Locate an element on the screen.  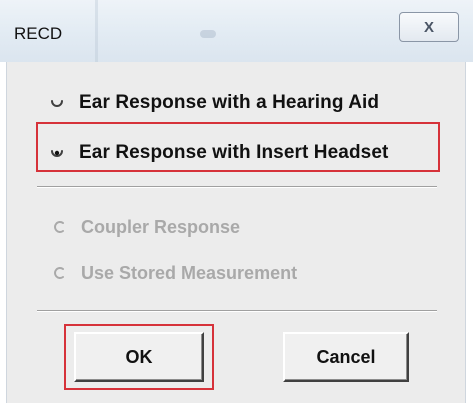
radio-option-stored-measurement: Use Stored Measurement is located at coordinates (174, 273).